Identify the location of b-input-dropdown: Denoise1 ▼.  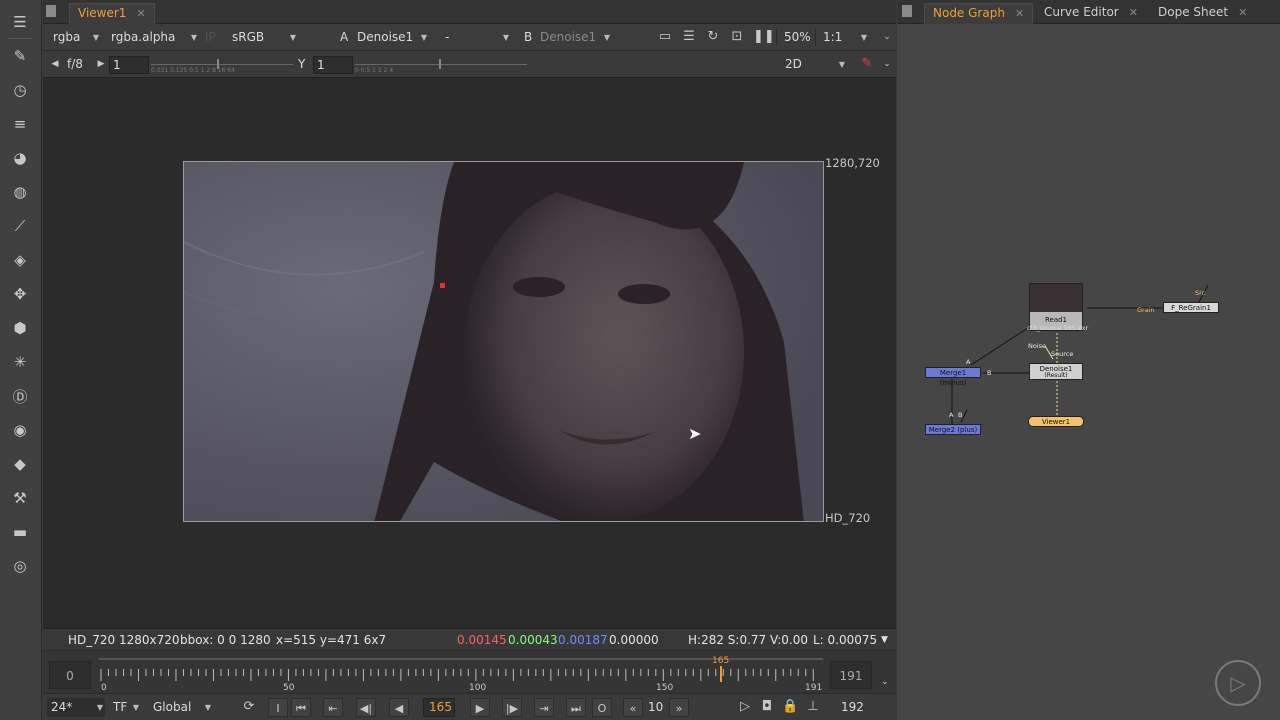
(574, 37).